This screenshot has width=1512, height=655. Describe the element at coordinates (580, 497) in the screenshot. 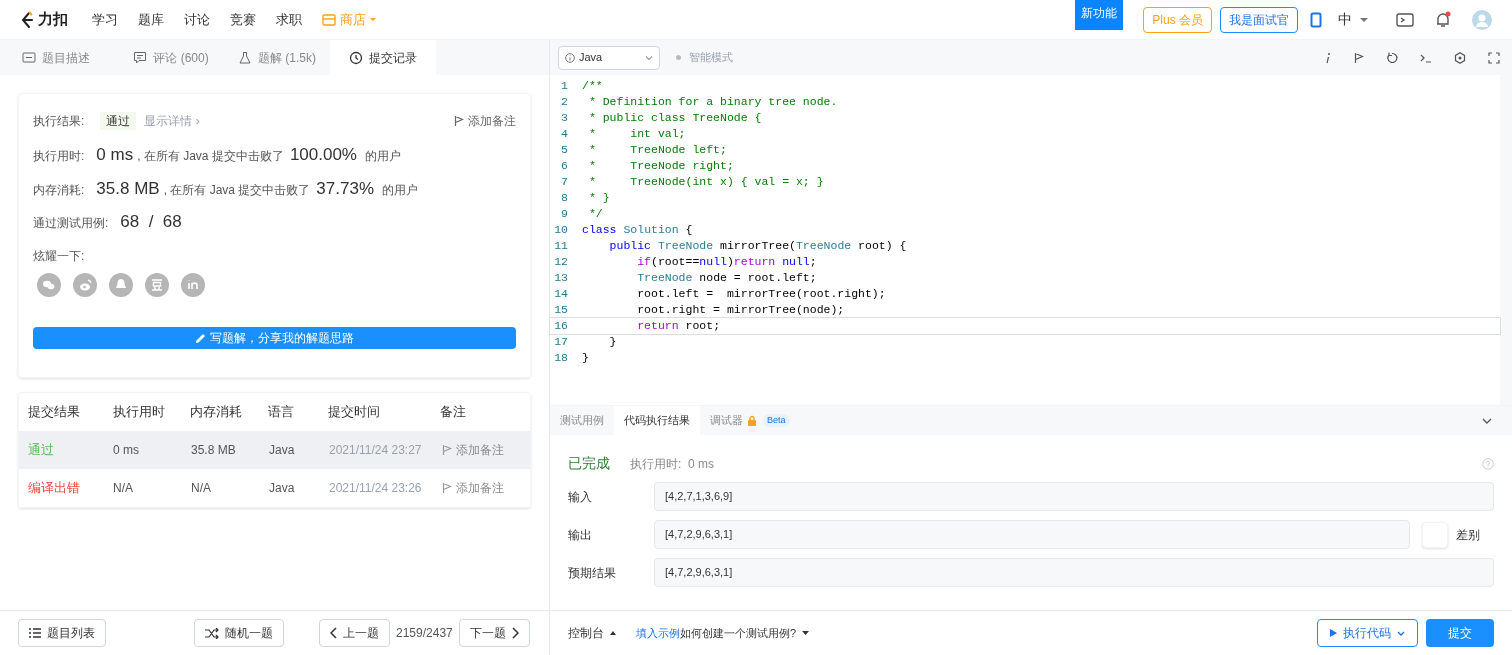

I see `field-label: 输入` at that location.